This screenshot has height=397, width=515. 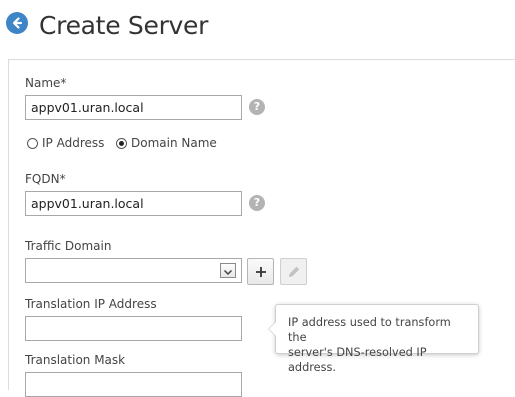 What do you see at coordinates (133, 270) in the screenshot?
I see `traffic-domain-select` at bounding box center [133, 270].